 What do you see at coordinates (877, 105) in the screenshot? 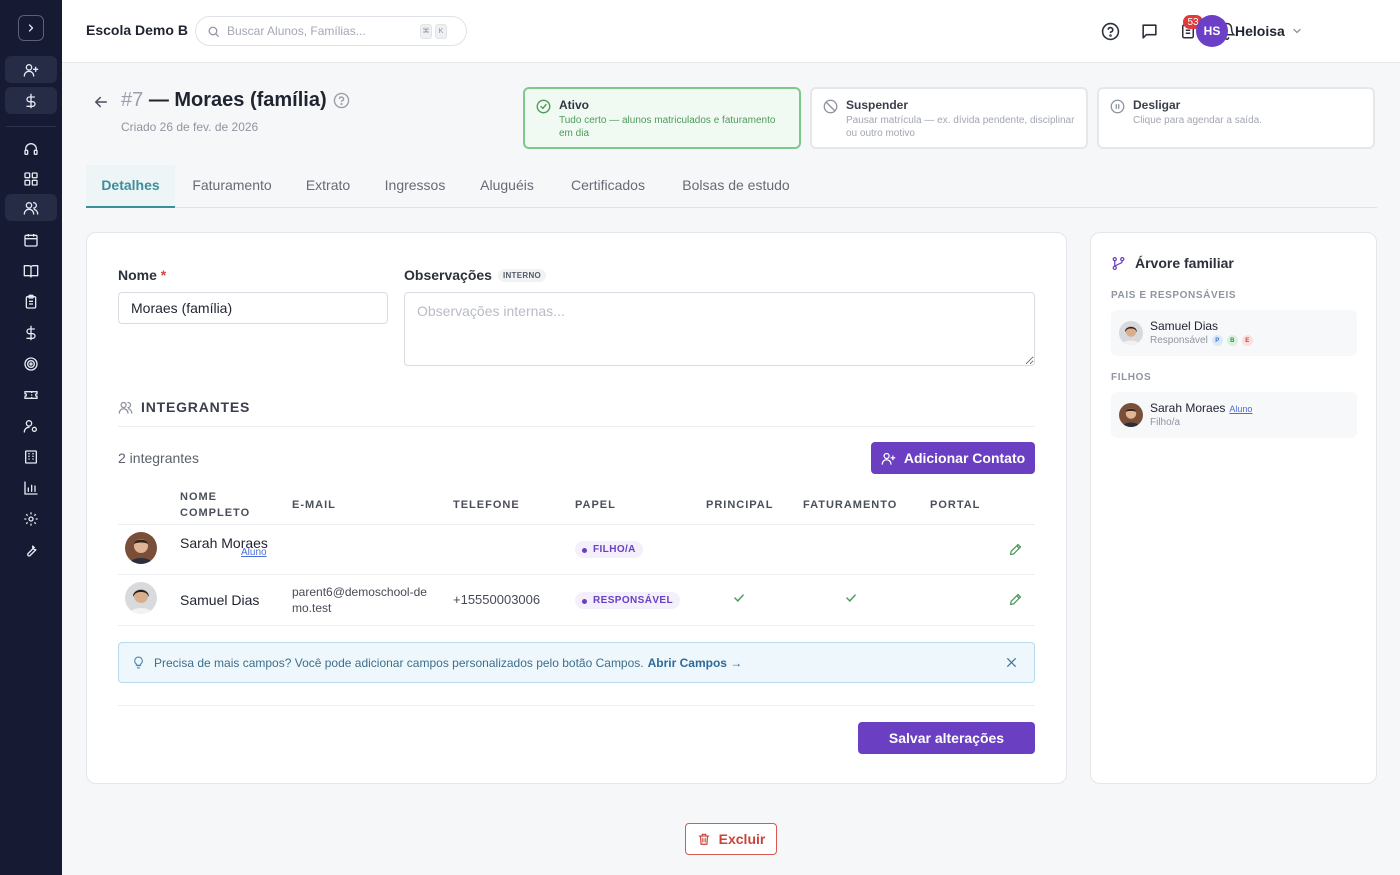
I see `status-title: Suspender` at bounding box center [877, 105].